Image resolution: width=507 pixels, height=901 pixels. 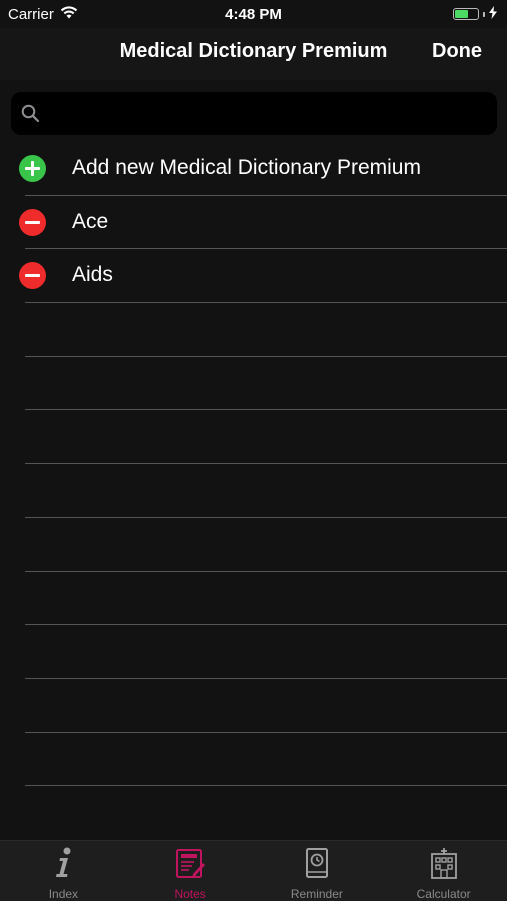 I want to click on row-divider, so click(x=266, y=786).